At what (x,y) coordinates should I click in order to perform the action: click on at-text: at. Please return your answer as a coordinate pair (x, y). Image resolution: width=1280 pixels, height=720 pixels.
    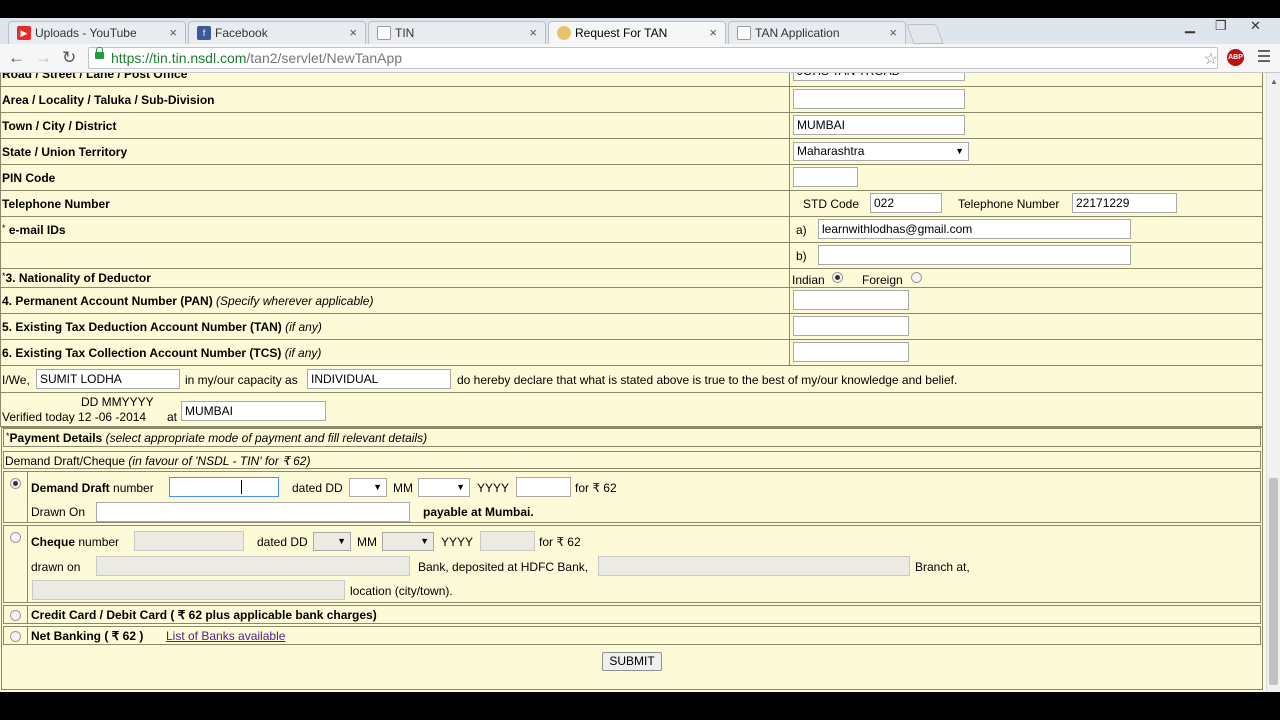
    Looking at the image, I should click on (172, 417).